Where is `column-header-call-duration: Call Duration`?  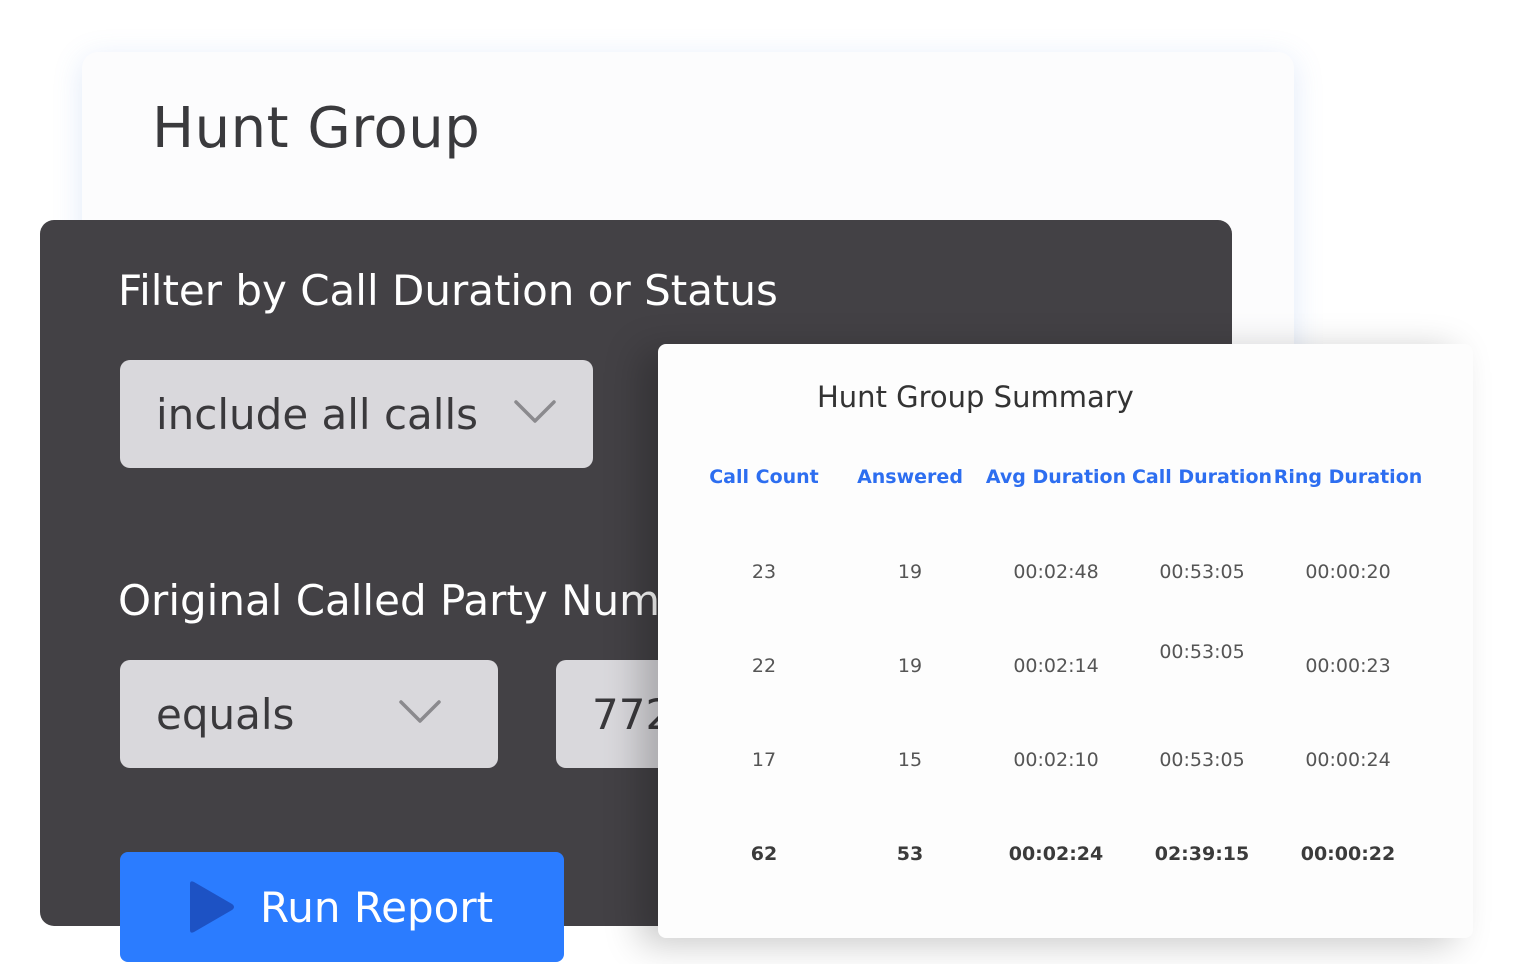
column-header-call-duration: Call Duration is located at coordinates (1202, 477).